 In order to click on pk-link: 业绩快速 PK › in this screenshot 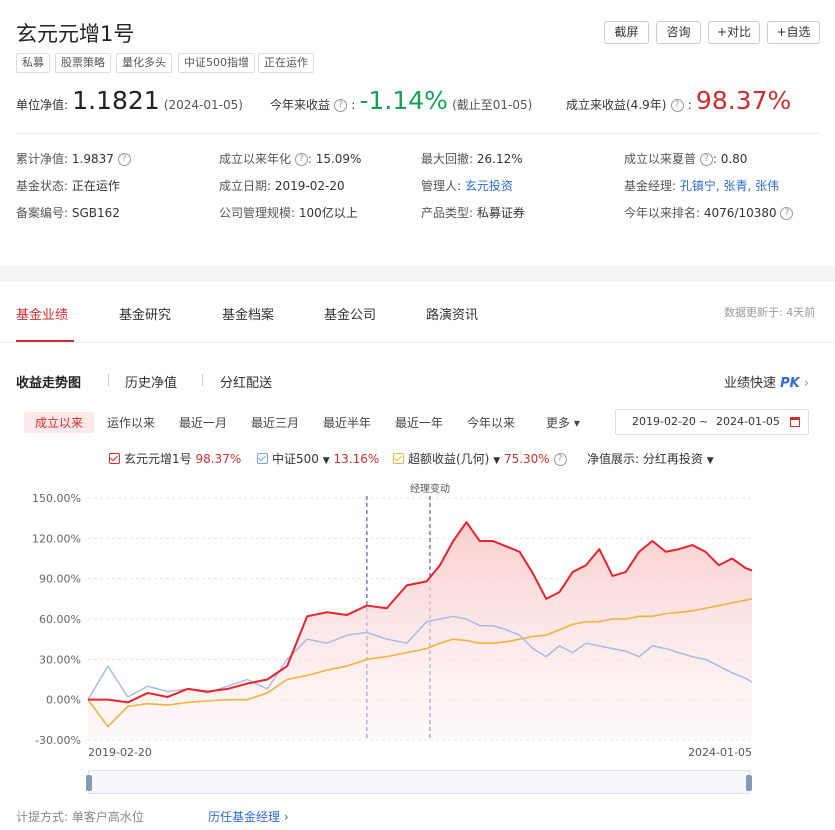, I will do `click(766, 381)`.